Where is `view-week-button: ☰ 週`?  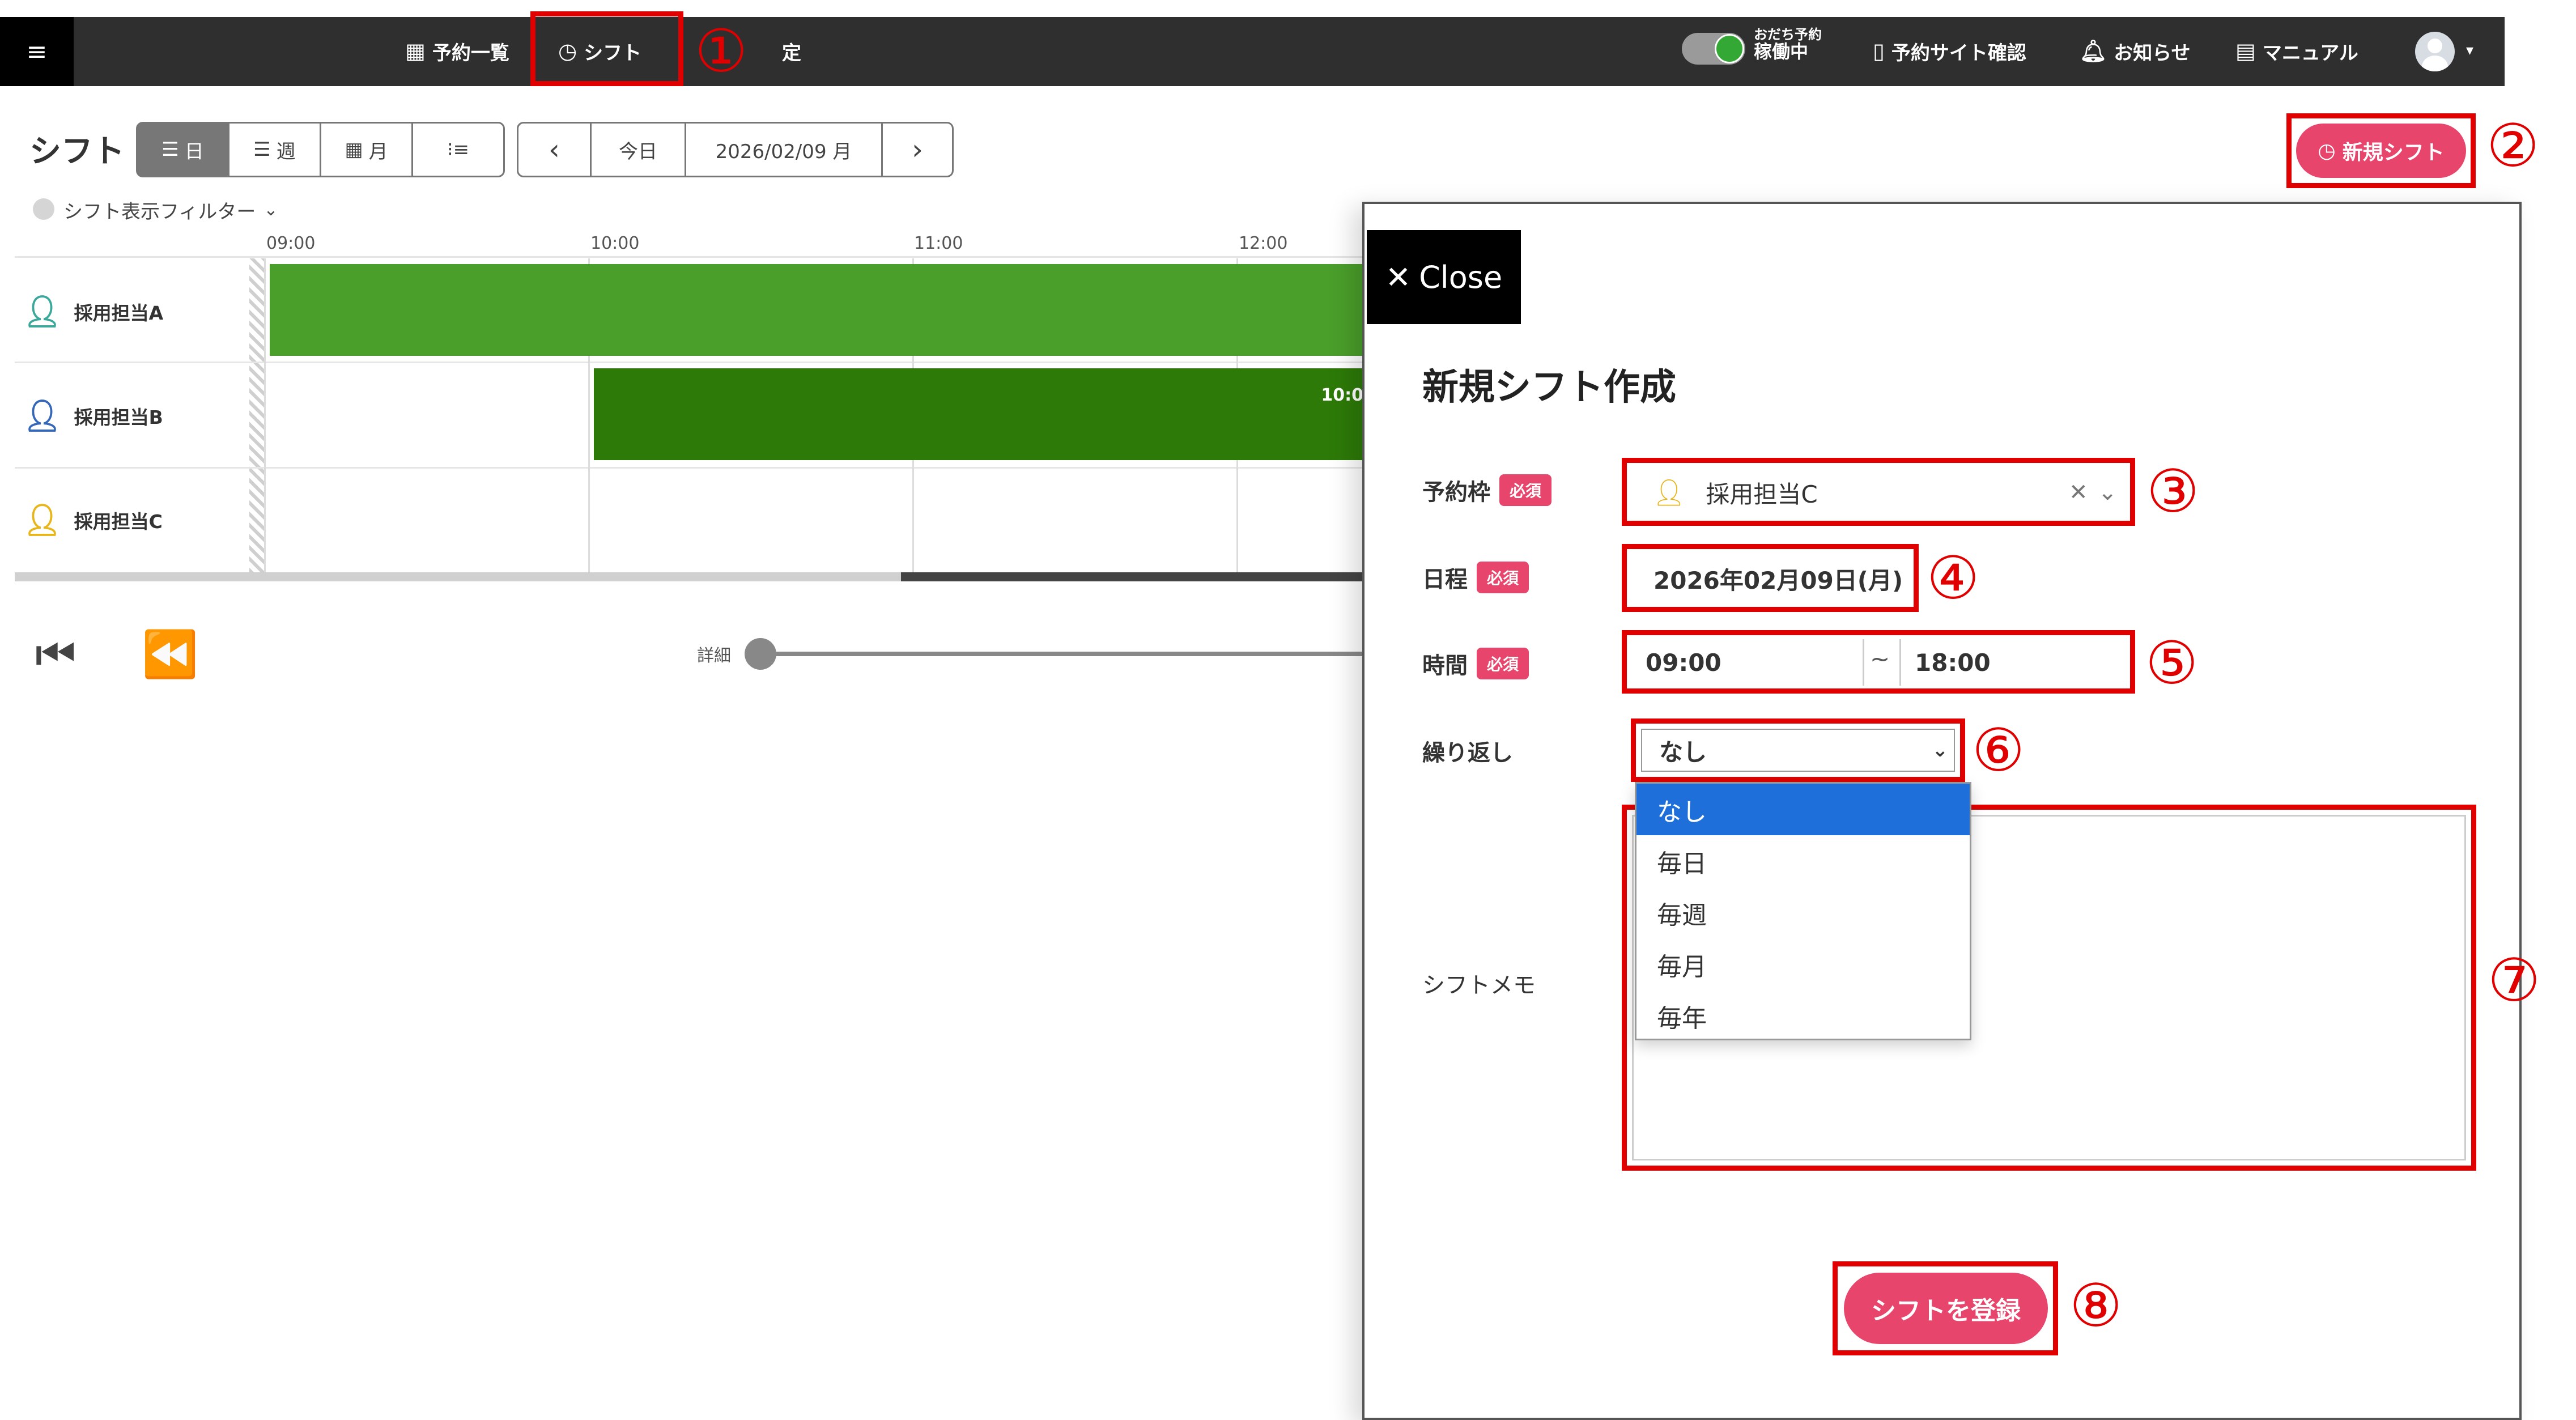
view-week-button: ☰ 週 is located at coordinates (274, 150).